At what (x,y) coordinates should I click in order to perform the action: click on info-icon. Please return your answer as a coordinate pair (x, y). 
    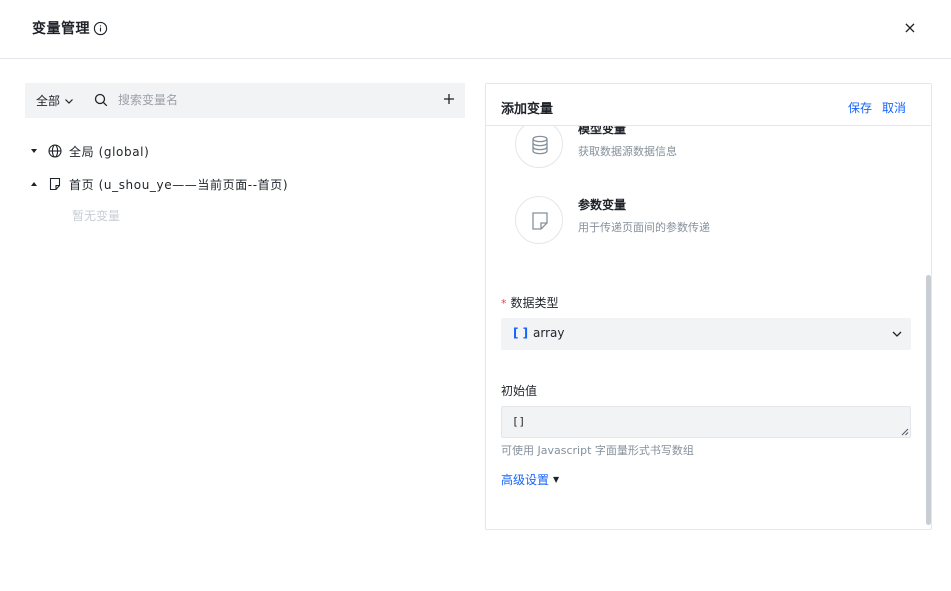
    Looking at the image, I should click on (100, 28).